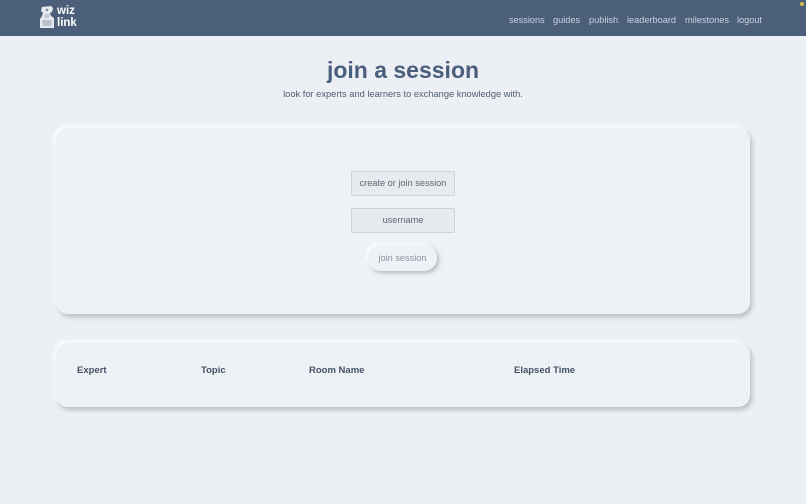  I want to click on username-input: username, so click(403, 220).